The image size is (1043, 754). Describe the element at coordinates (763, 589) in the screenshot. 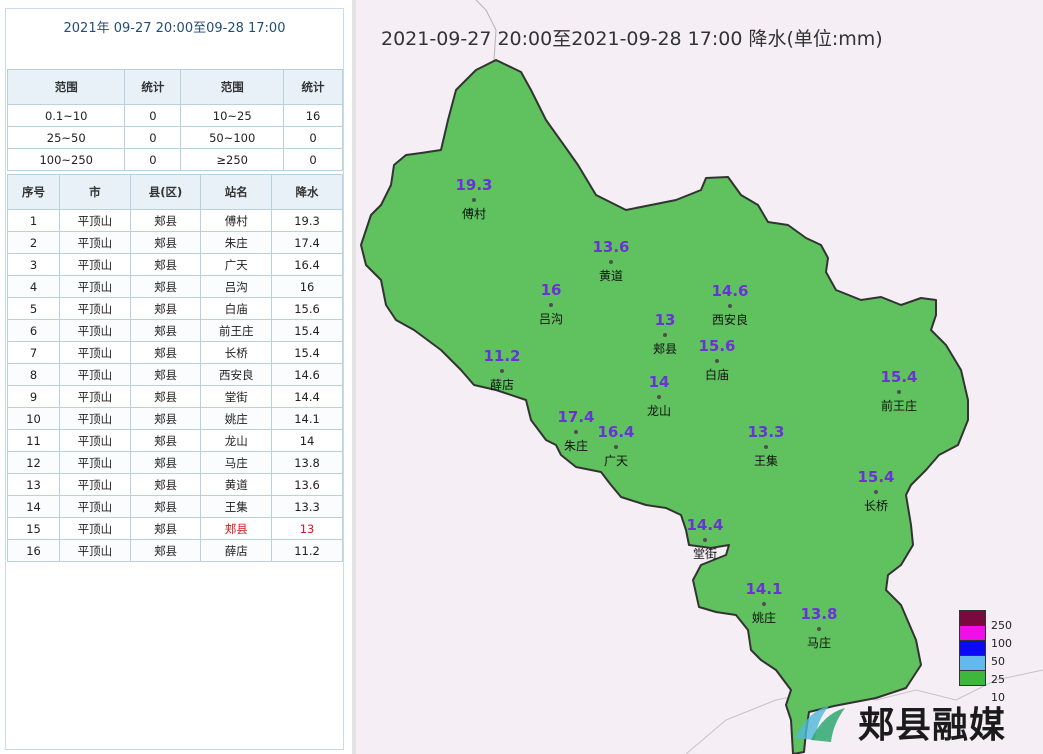

I see `station-value: 14.1` at that location.